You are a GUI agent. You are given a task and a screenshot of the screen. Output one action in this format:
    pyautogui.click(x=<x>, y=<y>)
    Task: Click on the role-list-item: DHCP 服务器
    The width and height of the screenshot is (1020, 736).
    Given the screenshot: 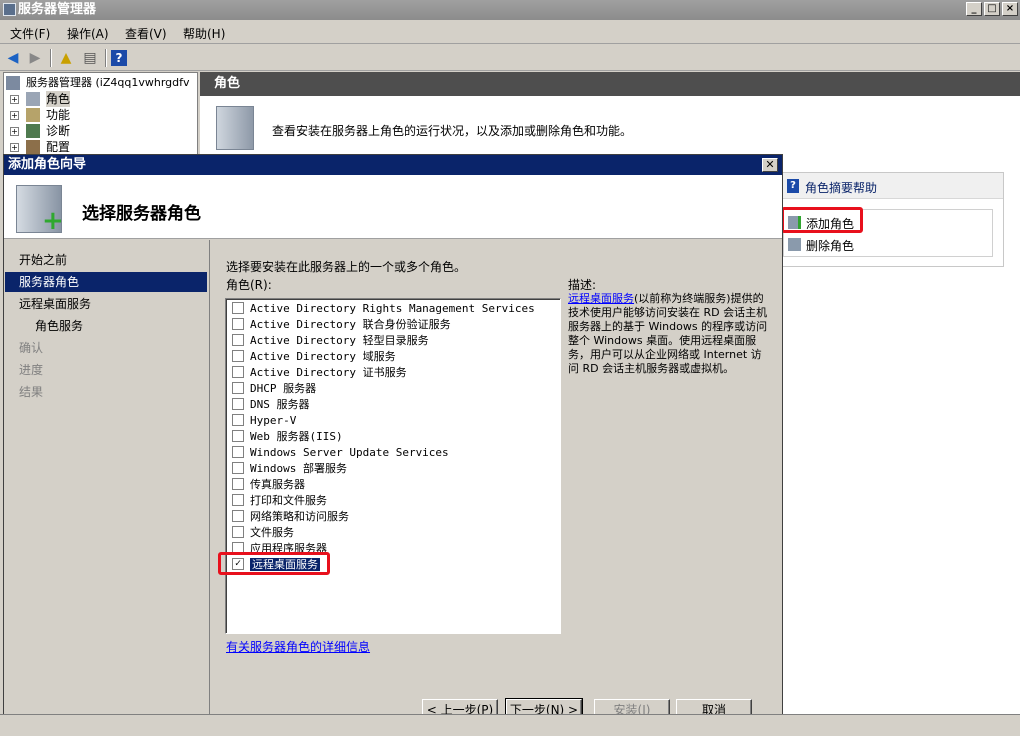 What is the action you would take?
    pyautogui.click(x=274, y=389)
    